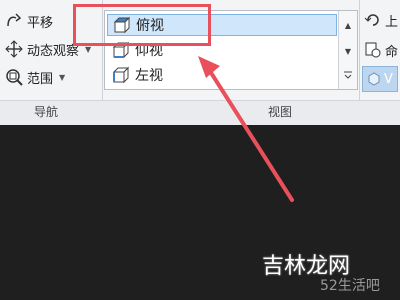 The width and height of the screenshot is (400, 300). What do you see at coordinates (350, 286) in the screenshot?
I see `watermark-site: 52生活吧` at bounding box center [350, 286].